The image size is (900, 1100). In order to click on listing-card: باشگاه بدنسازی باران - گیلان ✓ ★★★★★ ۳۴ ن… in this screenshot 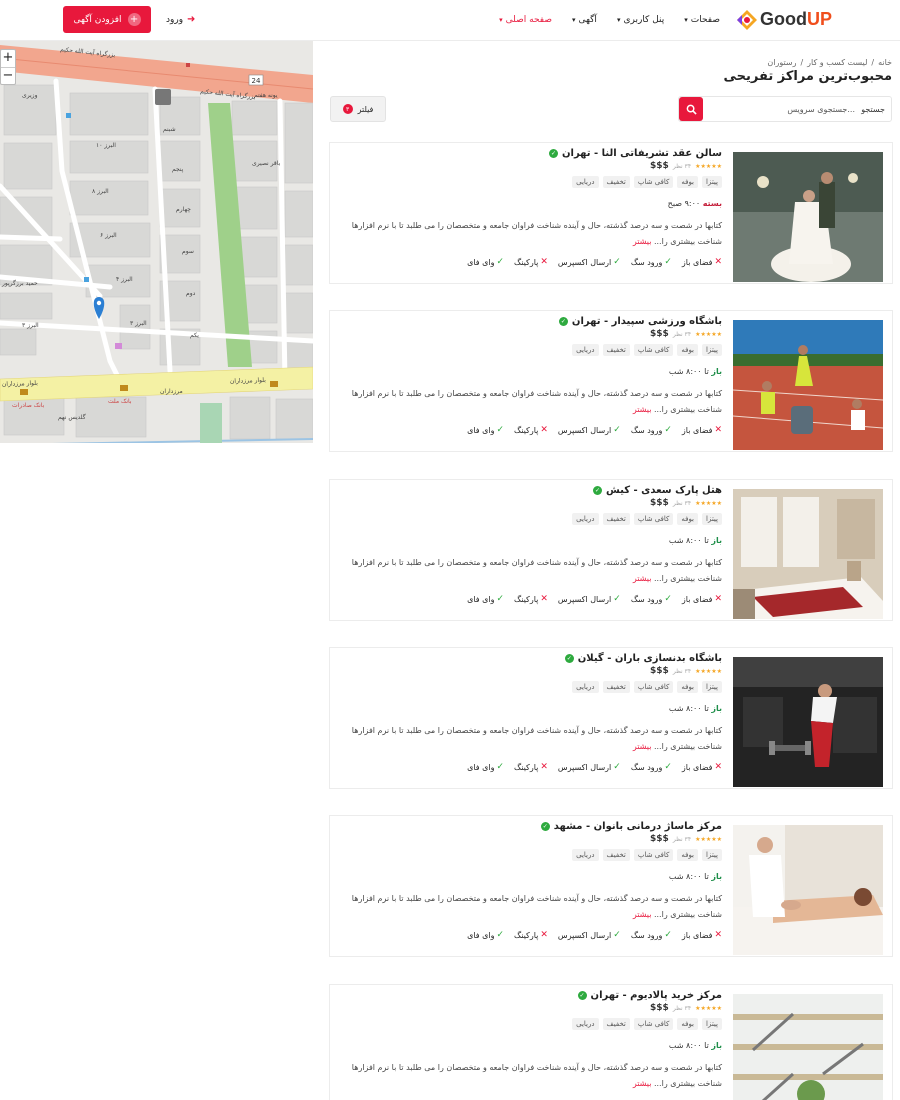, I will do `click(611, 718)`.